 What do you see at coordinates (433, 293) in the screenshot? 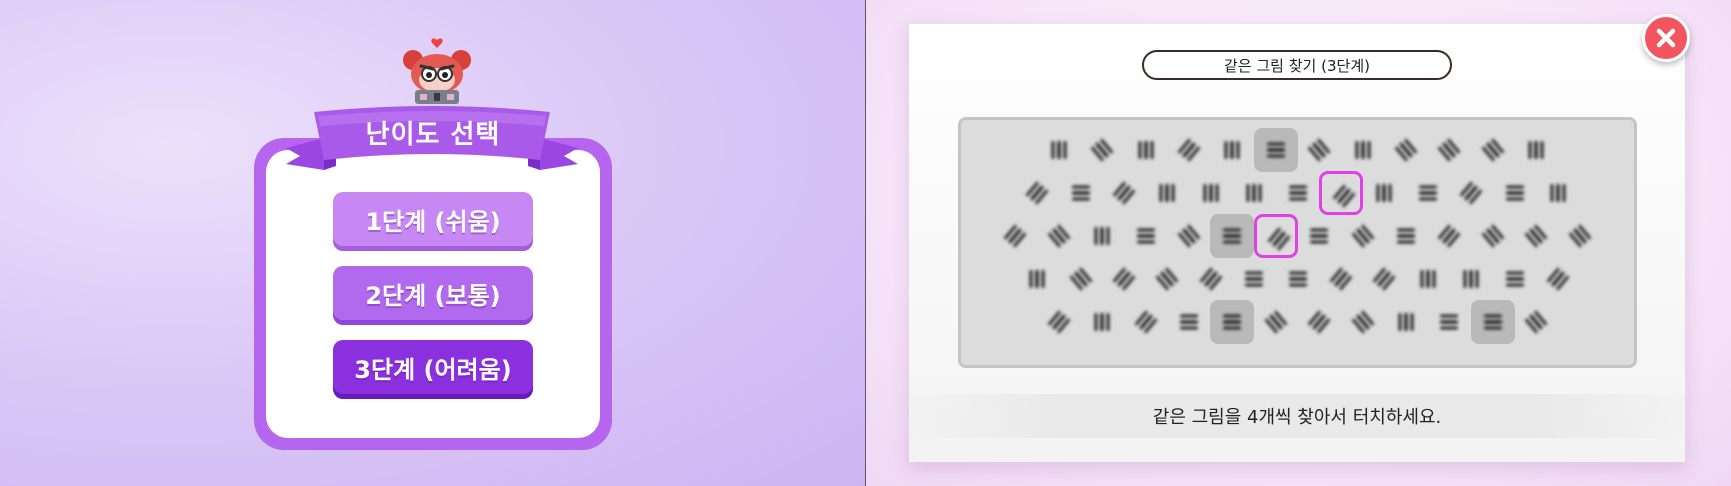
I see `level-2-normal-button: 2단계 (보통)` at bounding box center [433, 293].